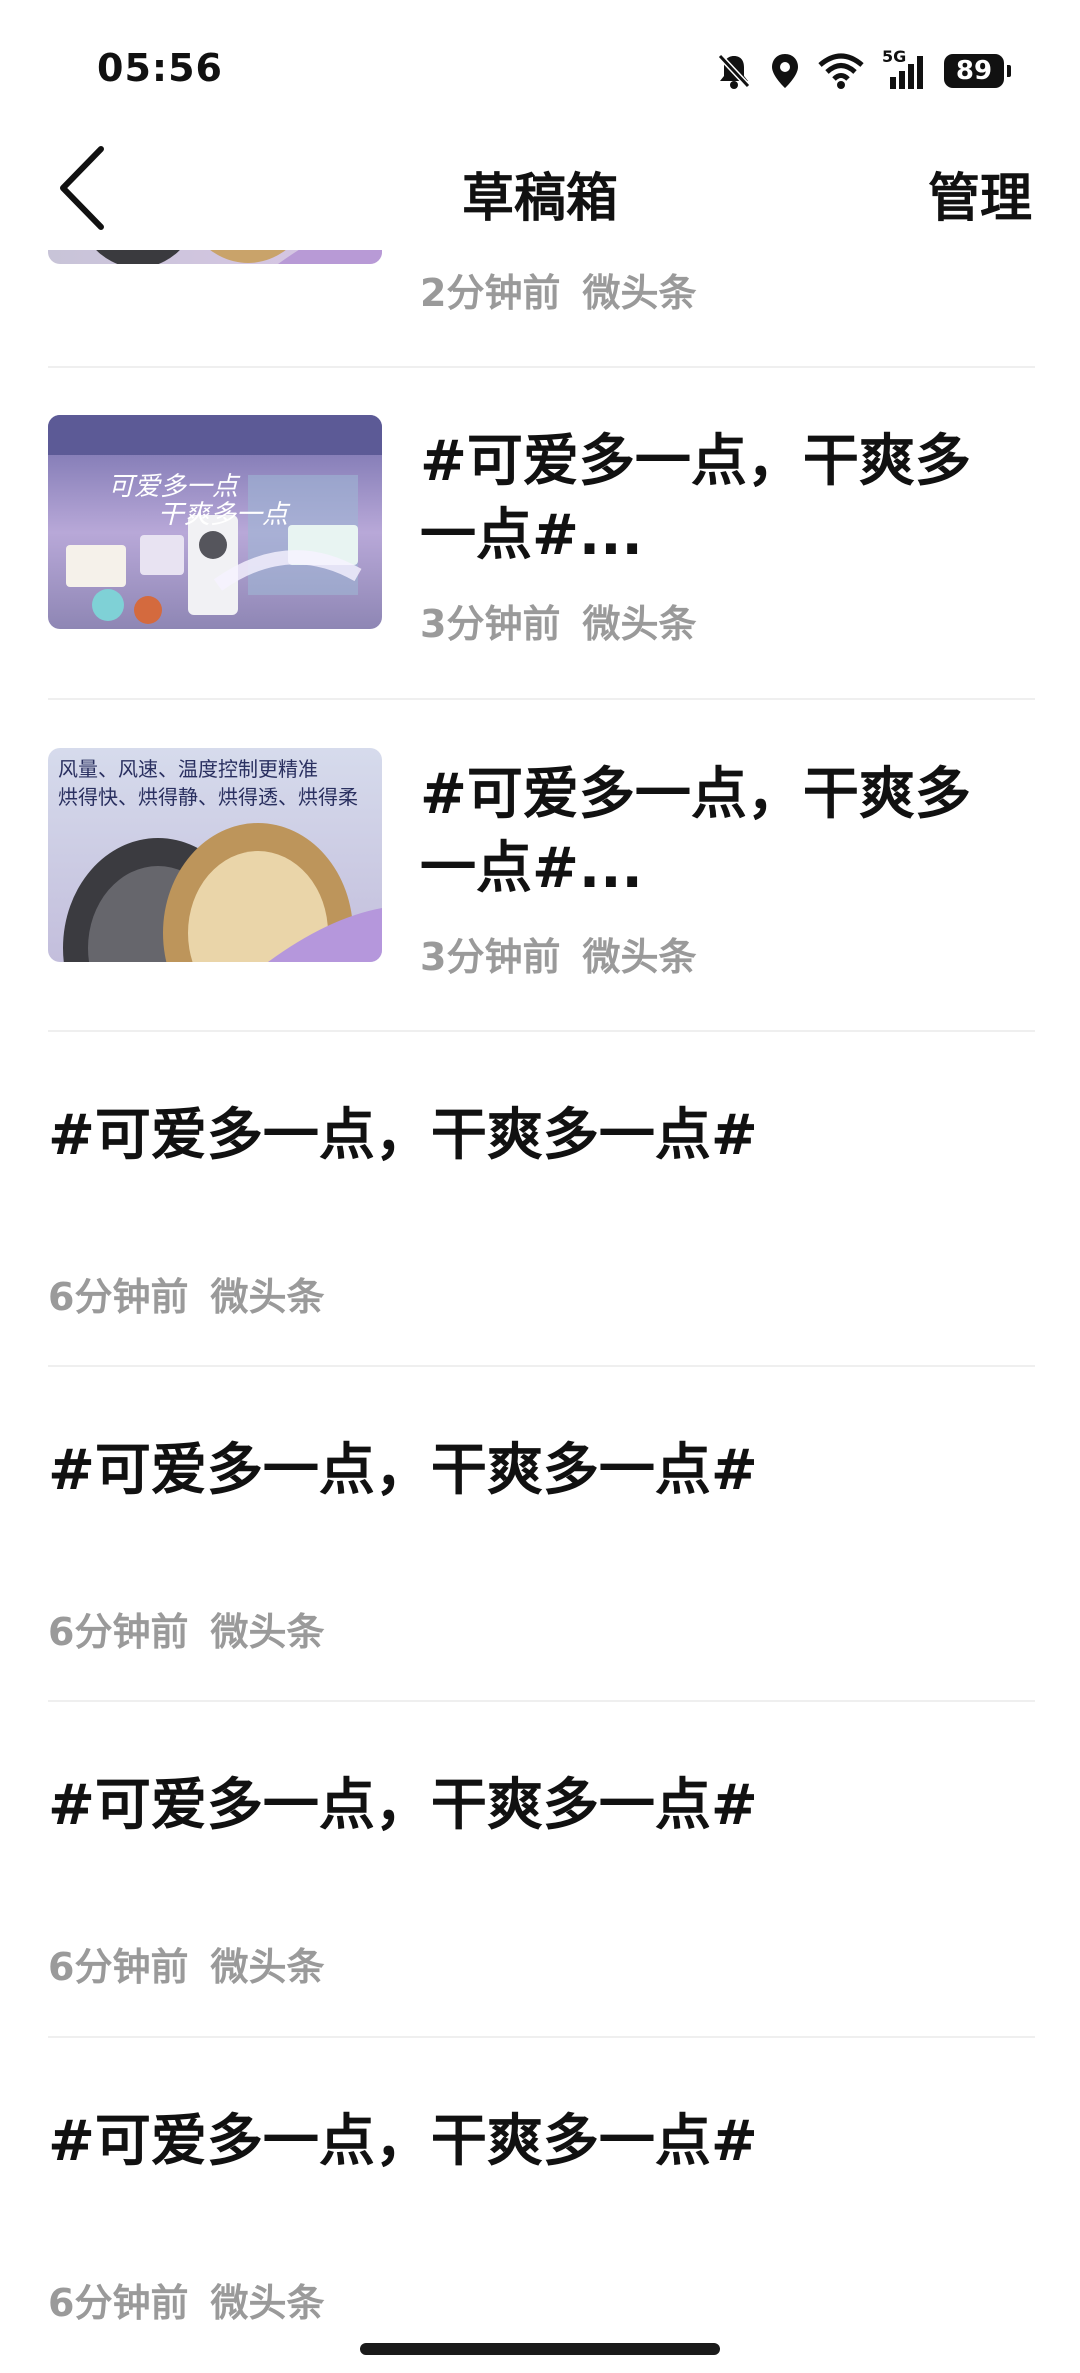  Describe the element at coordinates (208, 797) in the screenshot. I see `thumb-line-2: 烘得快、烘得静、烘得透、烘得柔` at that location.